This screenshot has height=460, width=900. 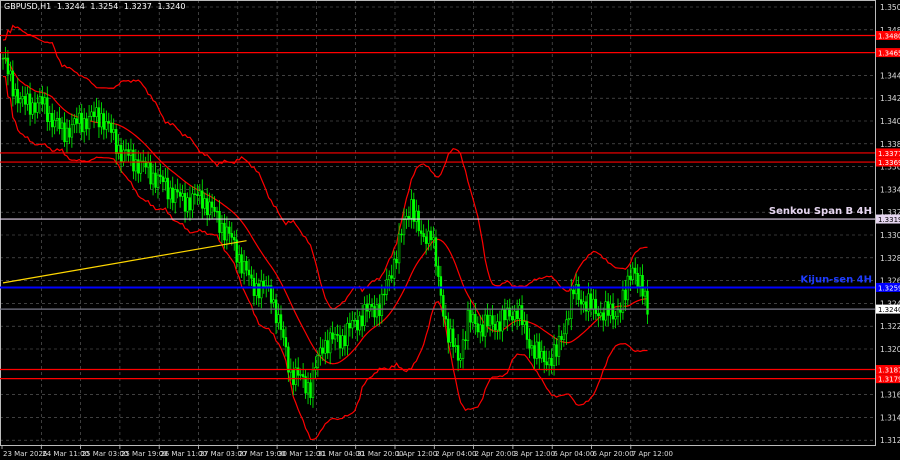 What do you see at coordinates (890, 7) in the screenshot?
I see `y-tick-label: 1.3505` at bounding box center [890, 7].